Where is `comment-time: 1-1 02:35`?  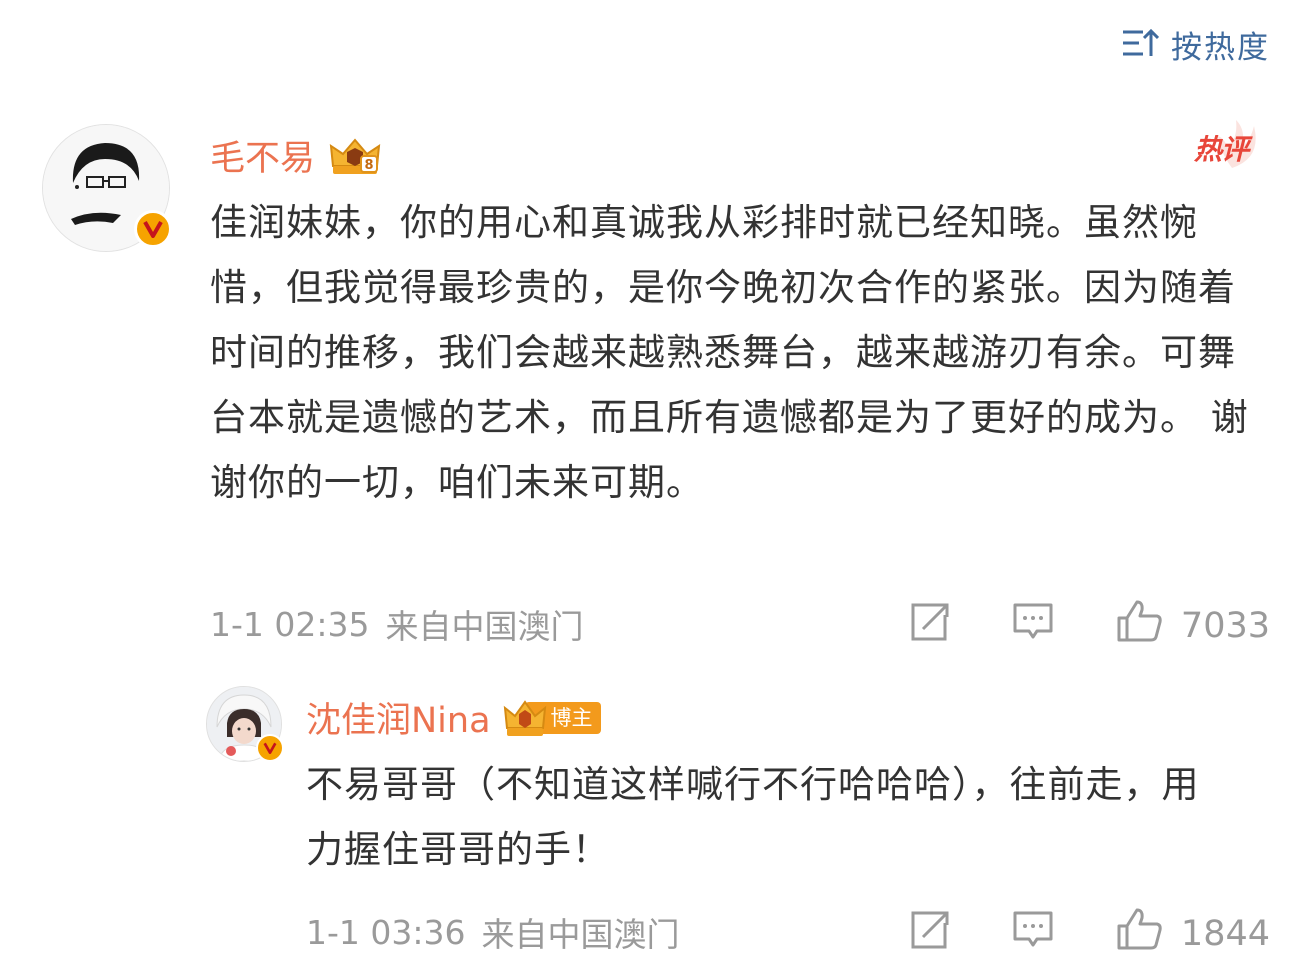 comment-time: 1-1 02:35 is located at coordinates (290, 624).